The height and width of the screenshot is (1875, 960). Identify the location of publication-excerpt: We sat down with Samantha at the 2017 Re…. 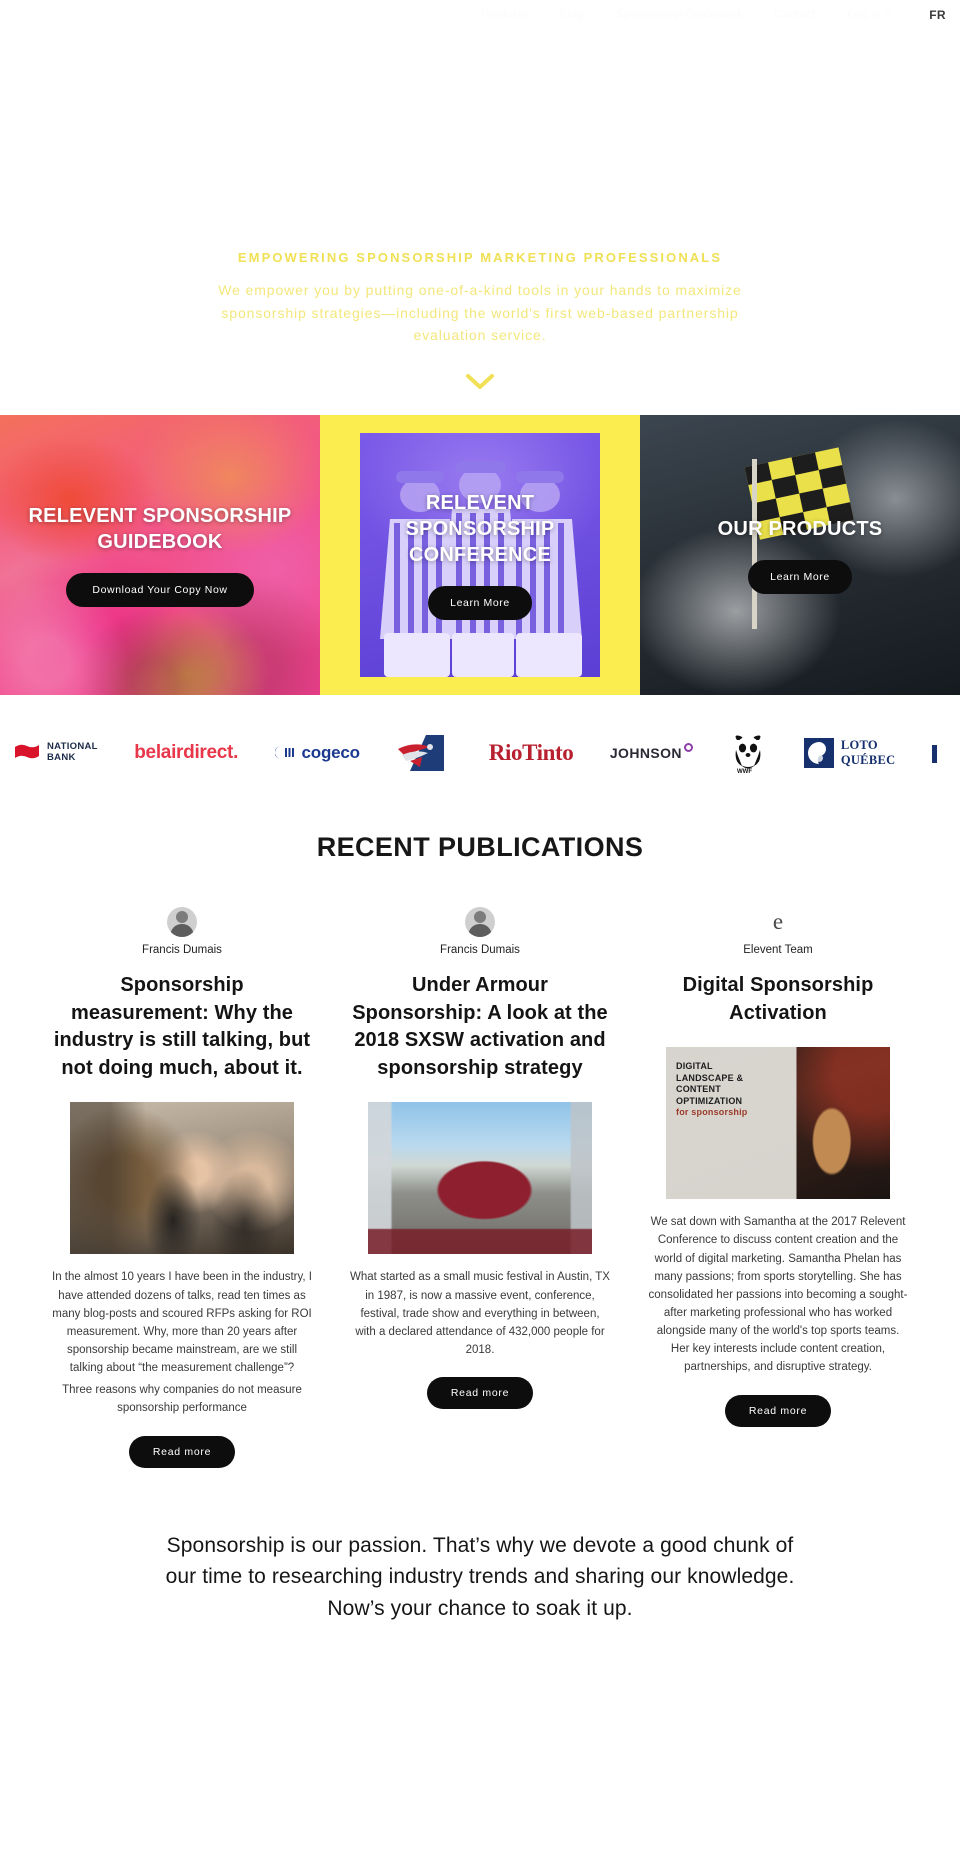
(778, 1295).